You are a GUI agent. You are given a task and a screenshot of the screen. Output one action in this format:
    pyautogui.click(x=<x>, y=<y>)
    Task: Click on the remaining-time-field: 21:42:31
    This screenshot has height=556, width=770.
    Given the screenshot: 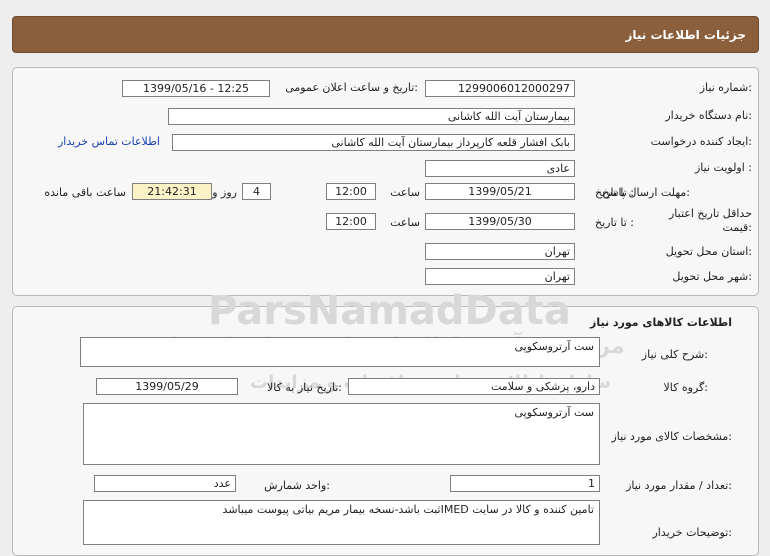 What is the action you would take?
    pyautogui.click(x=172, y=191)
    